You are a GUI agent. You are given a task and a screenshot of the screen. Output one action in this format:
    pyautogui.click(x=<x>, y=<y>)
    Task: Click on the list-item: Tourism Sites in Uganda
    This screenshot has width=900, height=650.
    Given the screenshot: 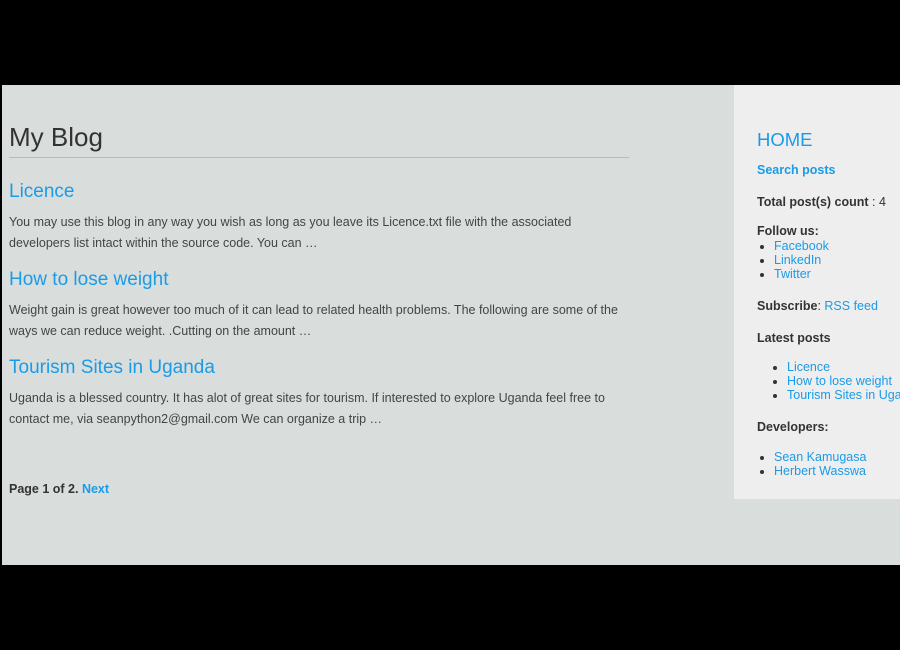 What is the action you would take?
    pyautogui.click(x=843, y=395)
    